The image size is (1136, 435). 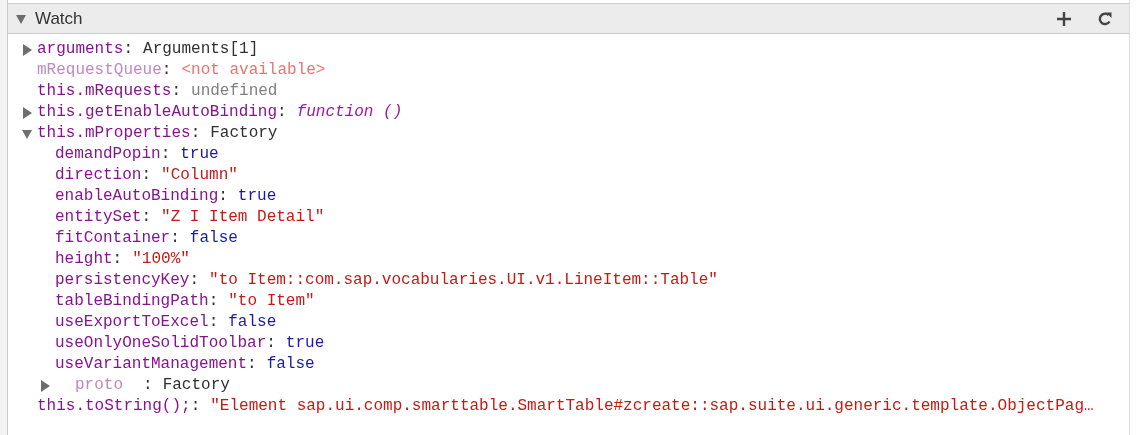 I want to click on property-value: "100%", so click(x=161, y=259).